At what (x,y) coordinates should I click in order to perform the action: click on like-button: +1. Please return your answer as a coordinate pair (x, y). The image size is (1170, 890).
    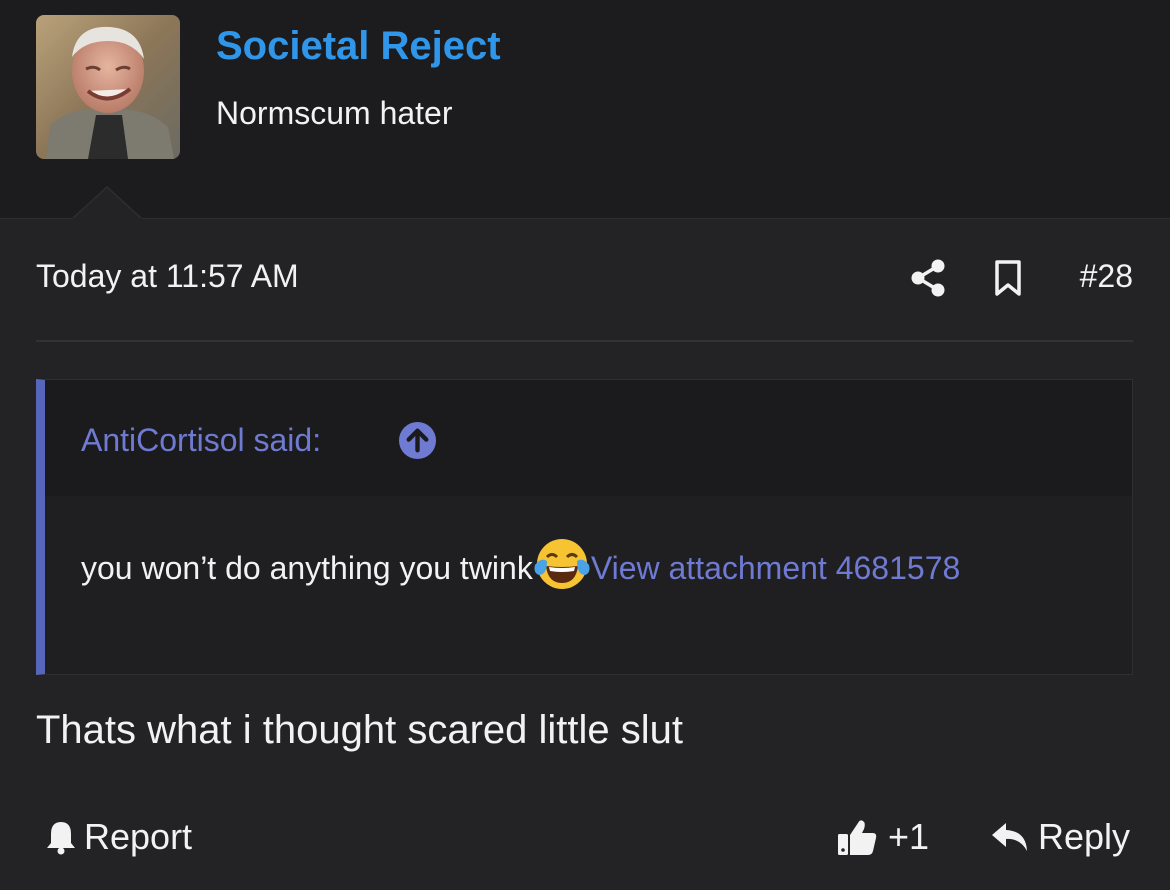
    Looking at the image, I should click on (882, 837).